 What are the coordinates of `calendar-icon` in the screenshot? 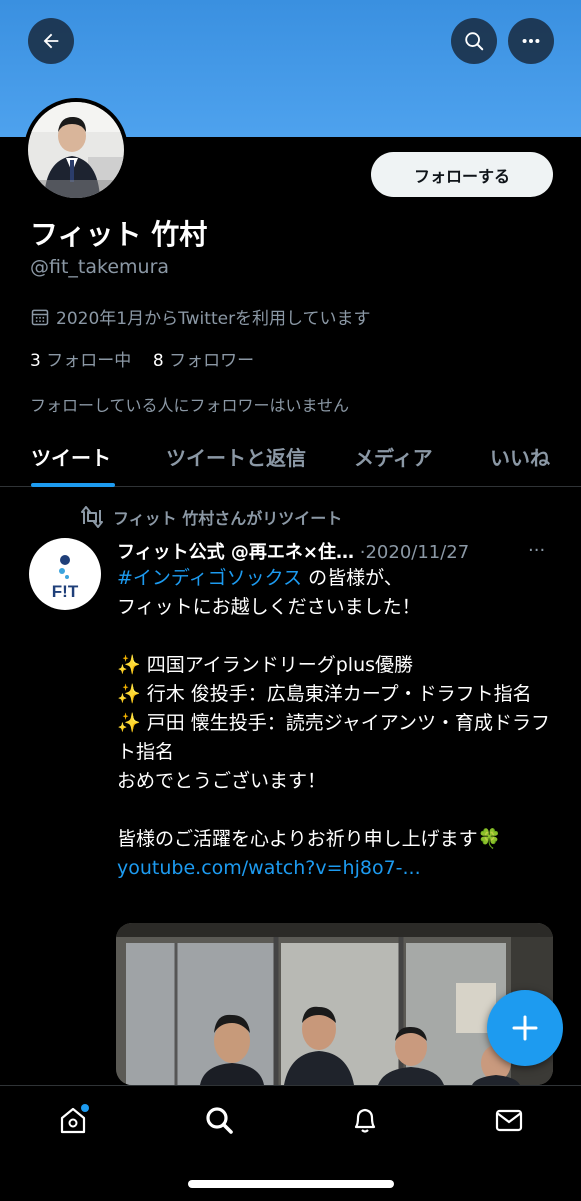 It's located at (40, 317).